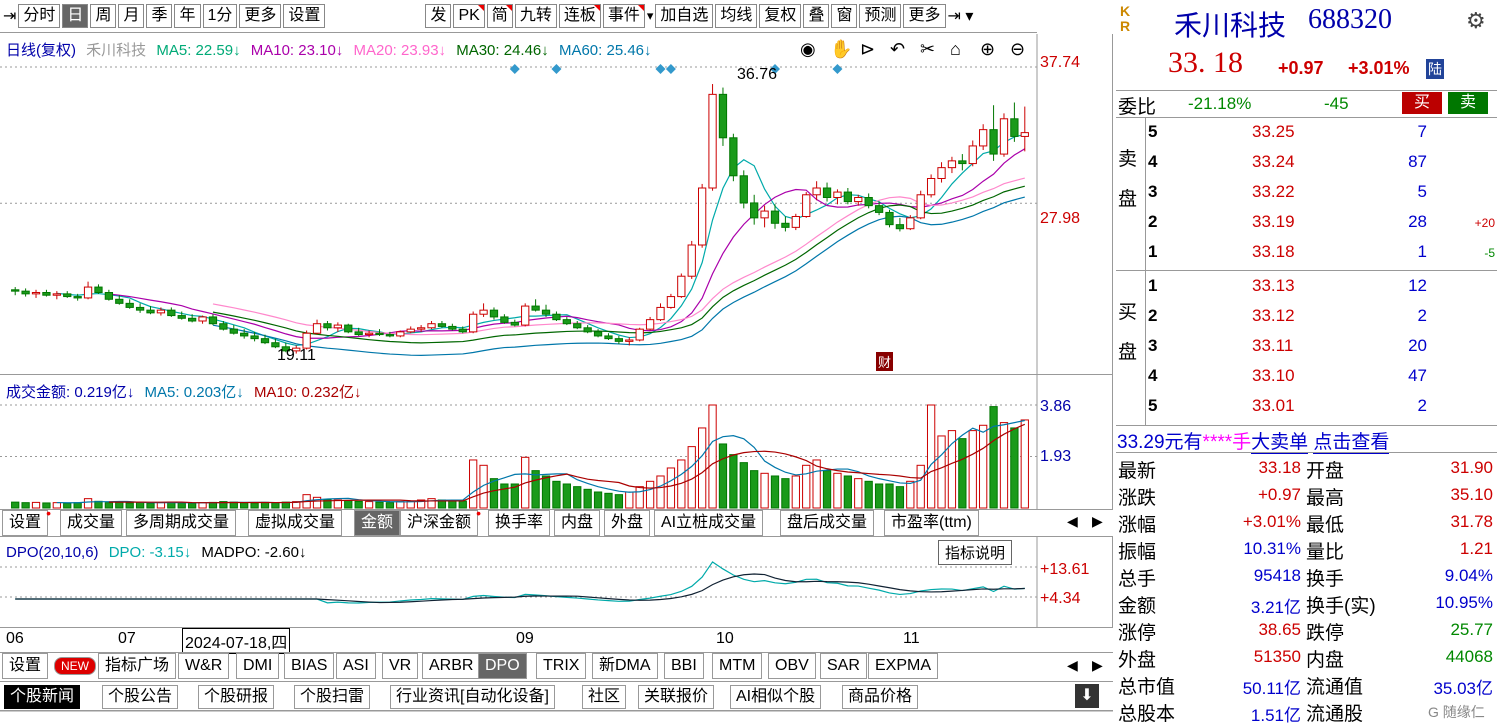 The width and height of the screenshot is (1497, 727). Describe the element at coordinates (1306, 409) in the screenshot. I see `bid-row: 5 33.01 2` at that location.